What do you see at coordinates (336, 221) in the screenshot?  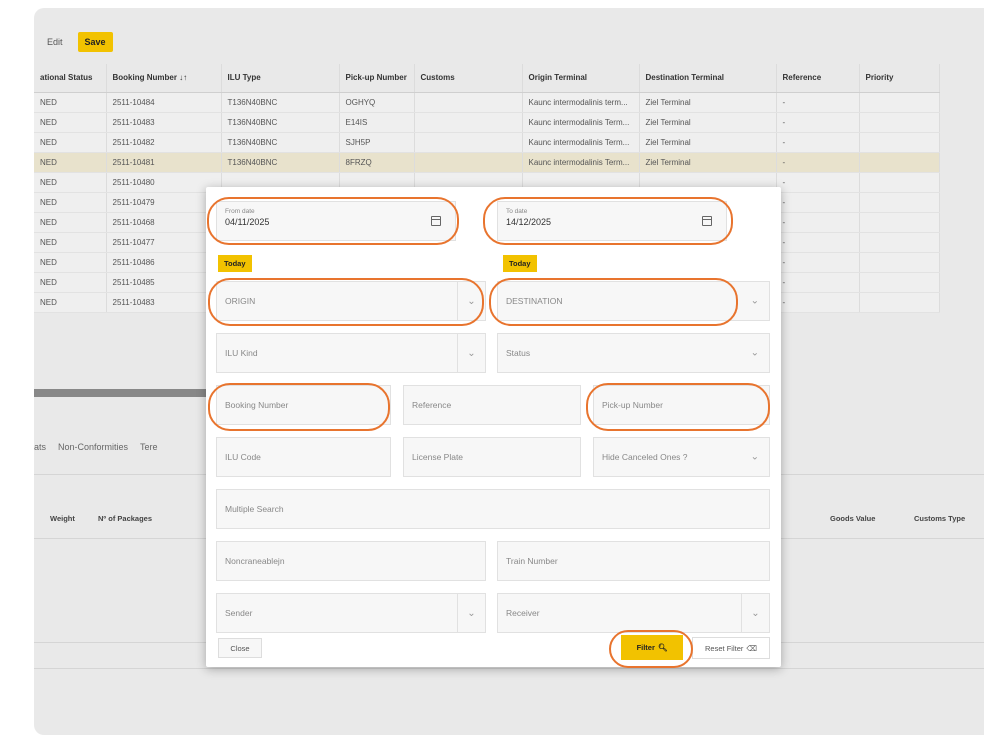 I see `from-date-field: From date 04/11/2025` at bounding box center [336, 221].